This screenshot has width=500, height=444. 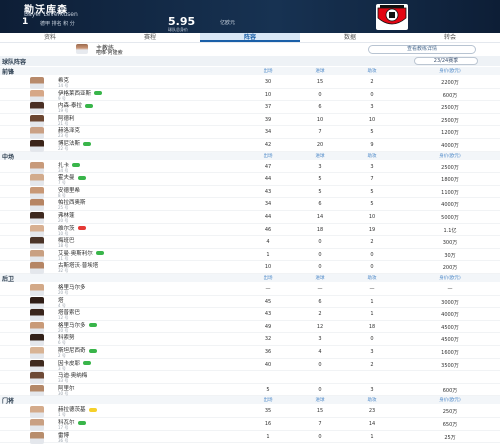 What do you see at coordinates (250, 192) in the screenshot?
I see `player-row: 安德里希 8 号 43 5 5 1100万` at bounding box center [250, 192].